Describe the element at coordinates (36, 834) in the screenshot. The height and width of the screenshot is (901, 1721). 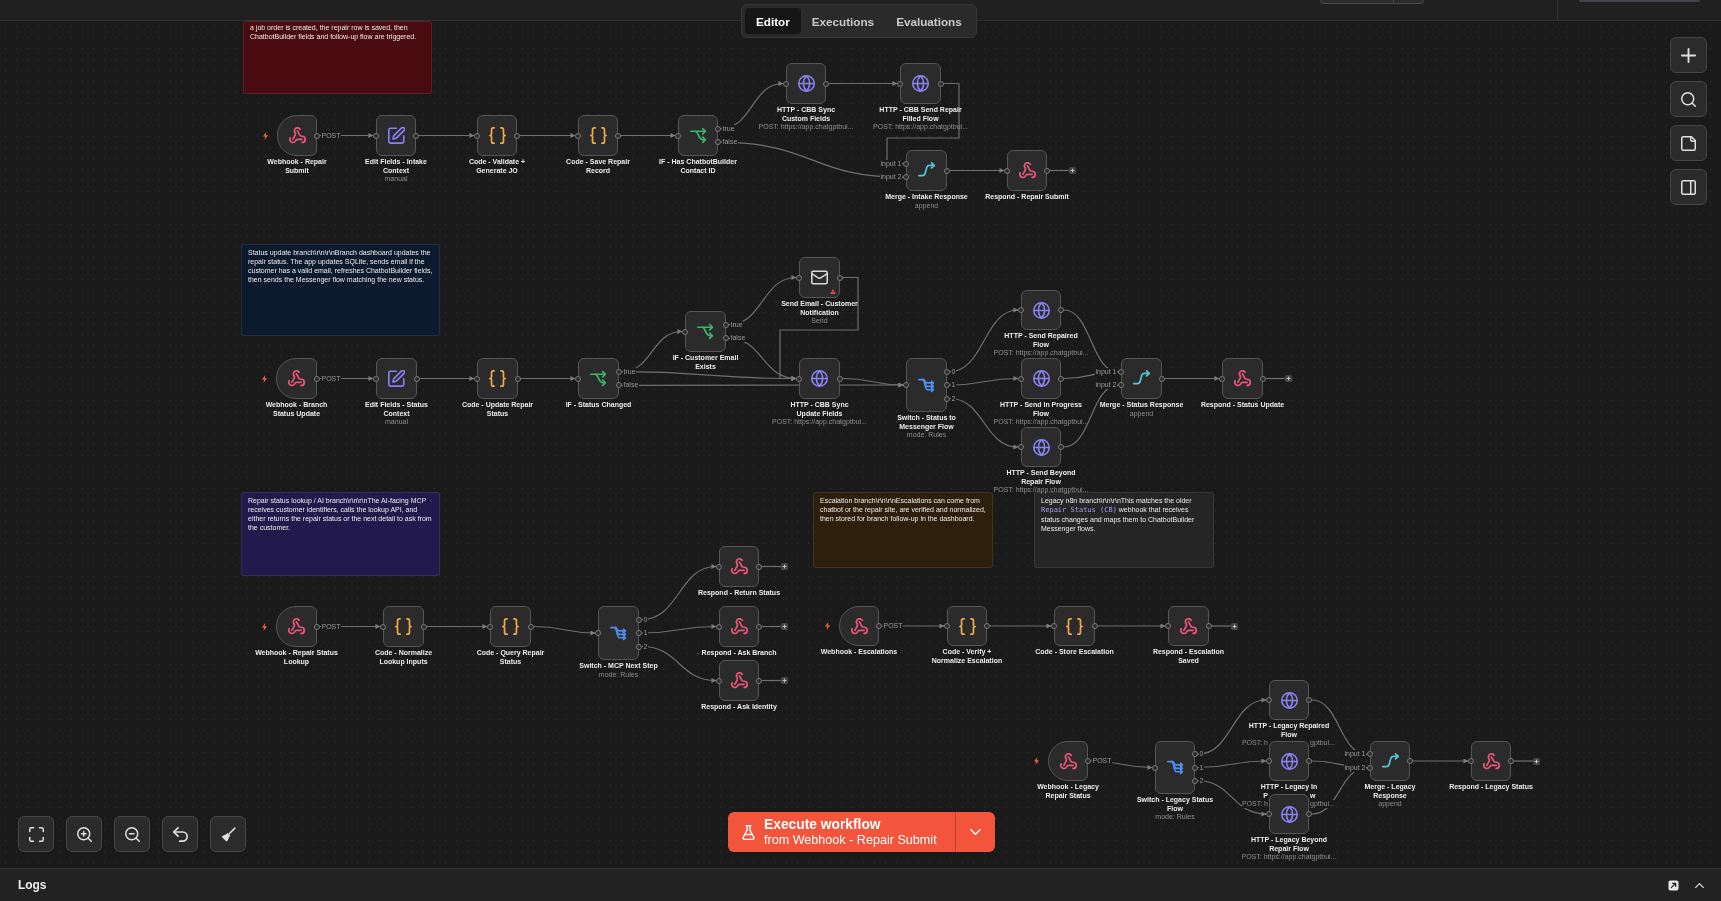
I see `fit-view-button` at that location.